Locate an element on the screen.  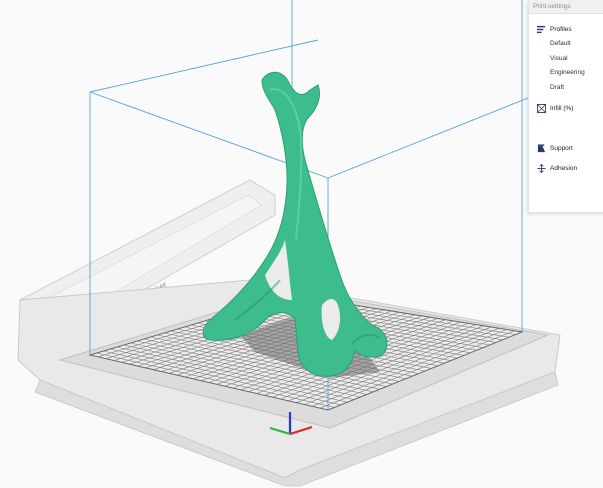
print-settings-title: Print settings is located at coordinates (566, 7).